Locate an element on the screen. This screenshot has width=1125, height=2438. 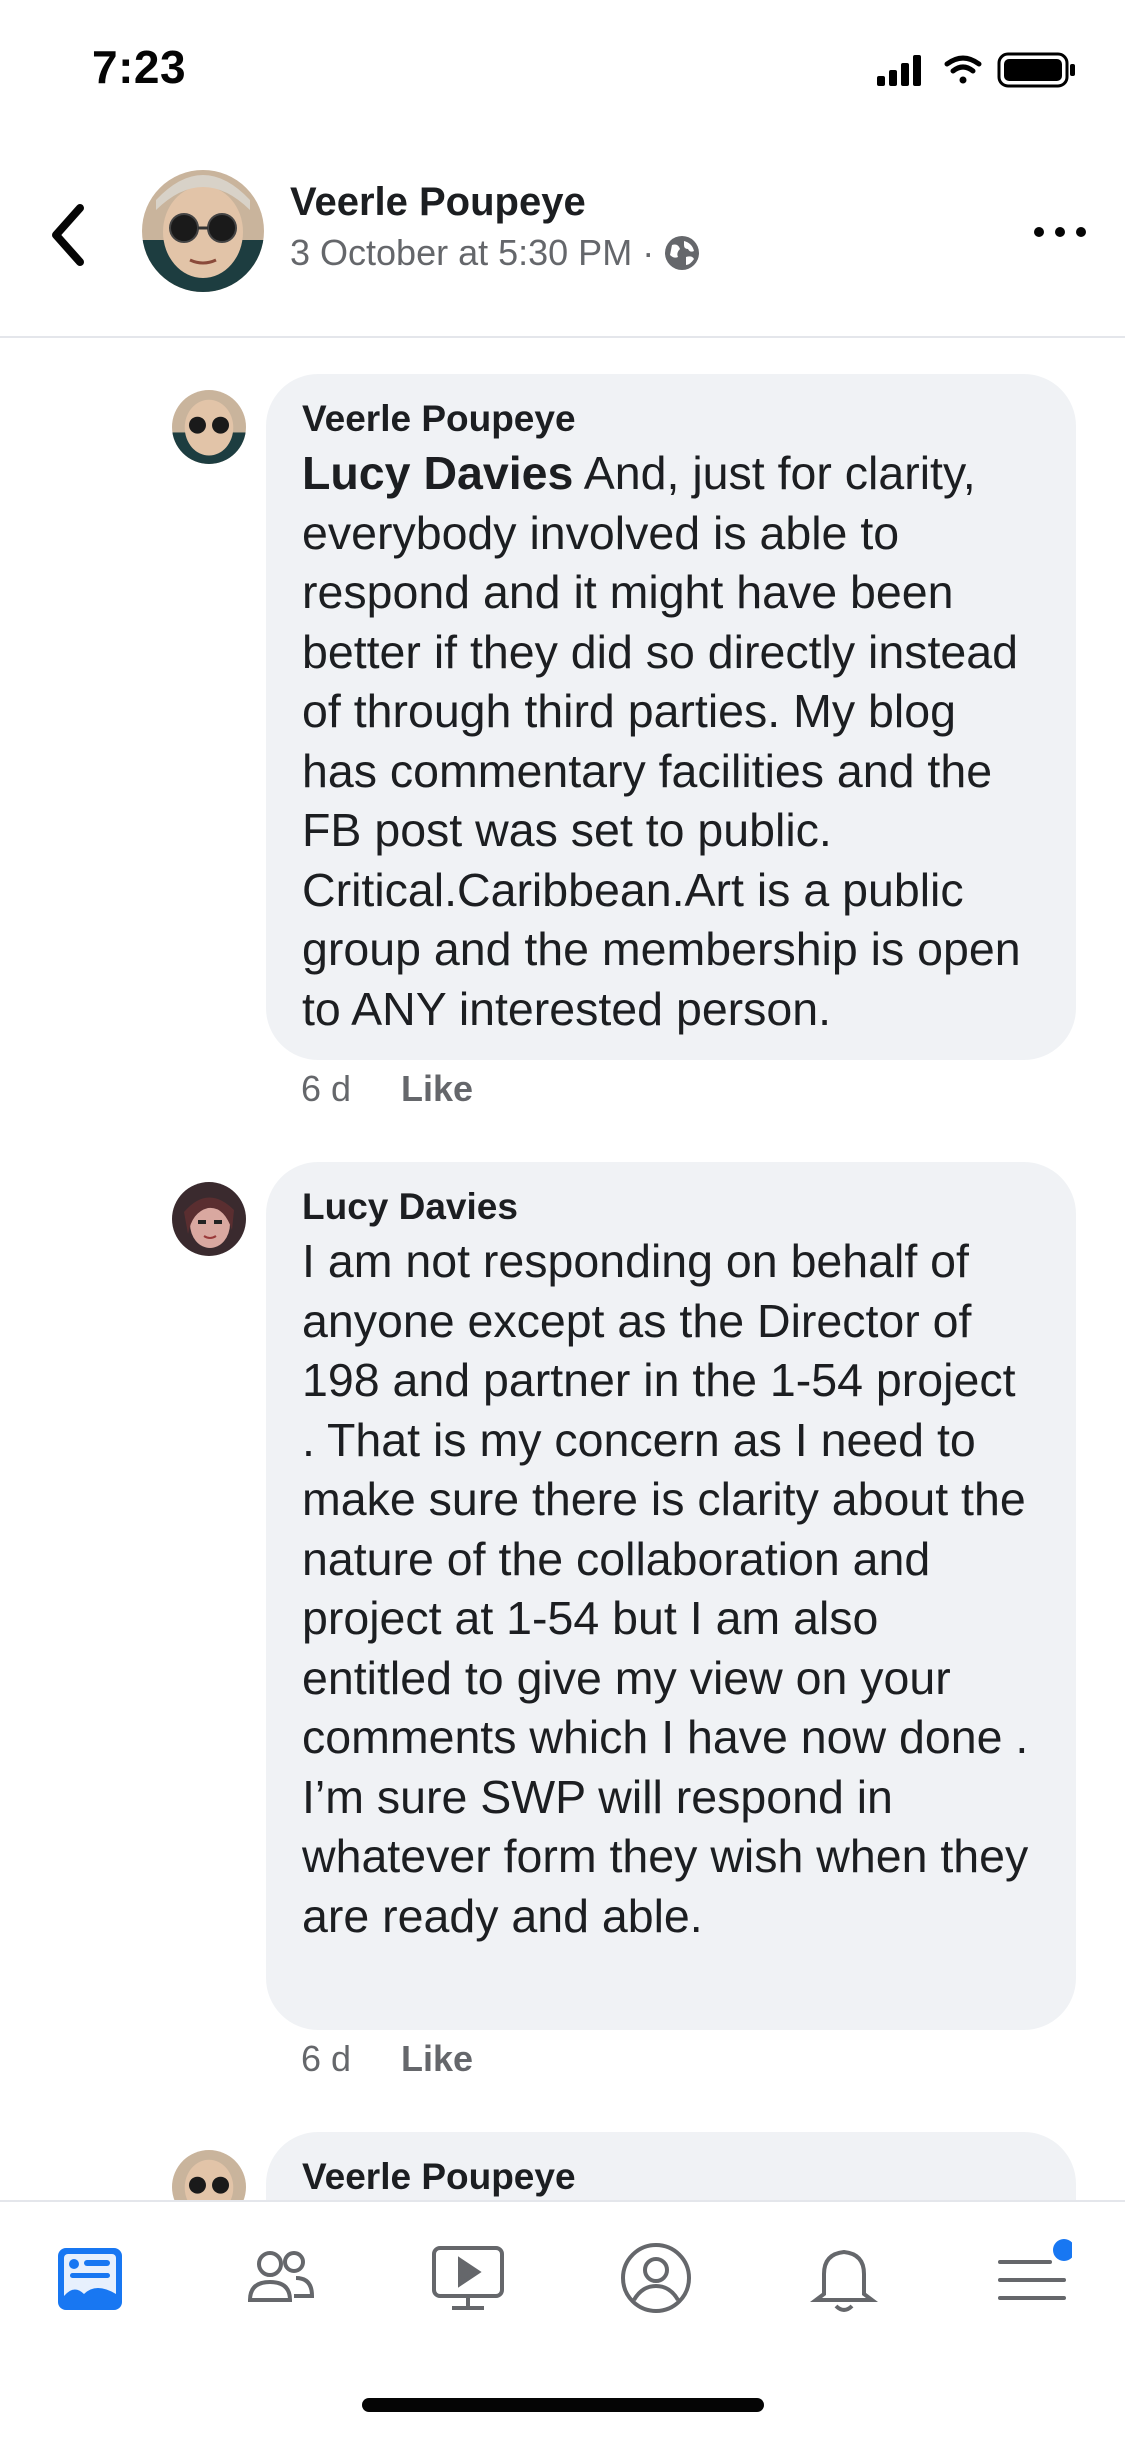
home-indicator is located at coordinates (563, 2405).